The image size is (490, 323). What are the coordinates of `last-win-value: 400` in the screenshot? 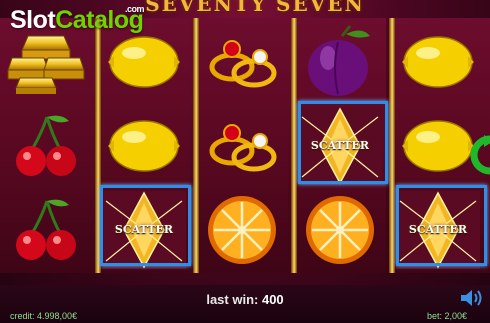 It's located at (272, 299).